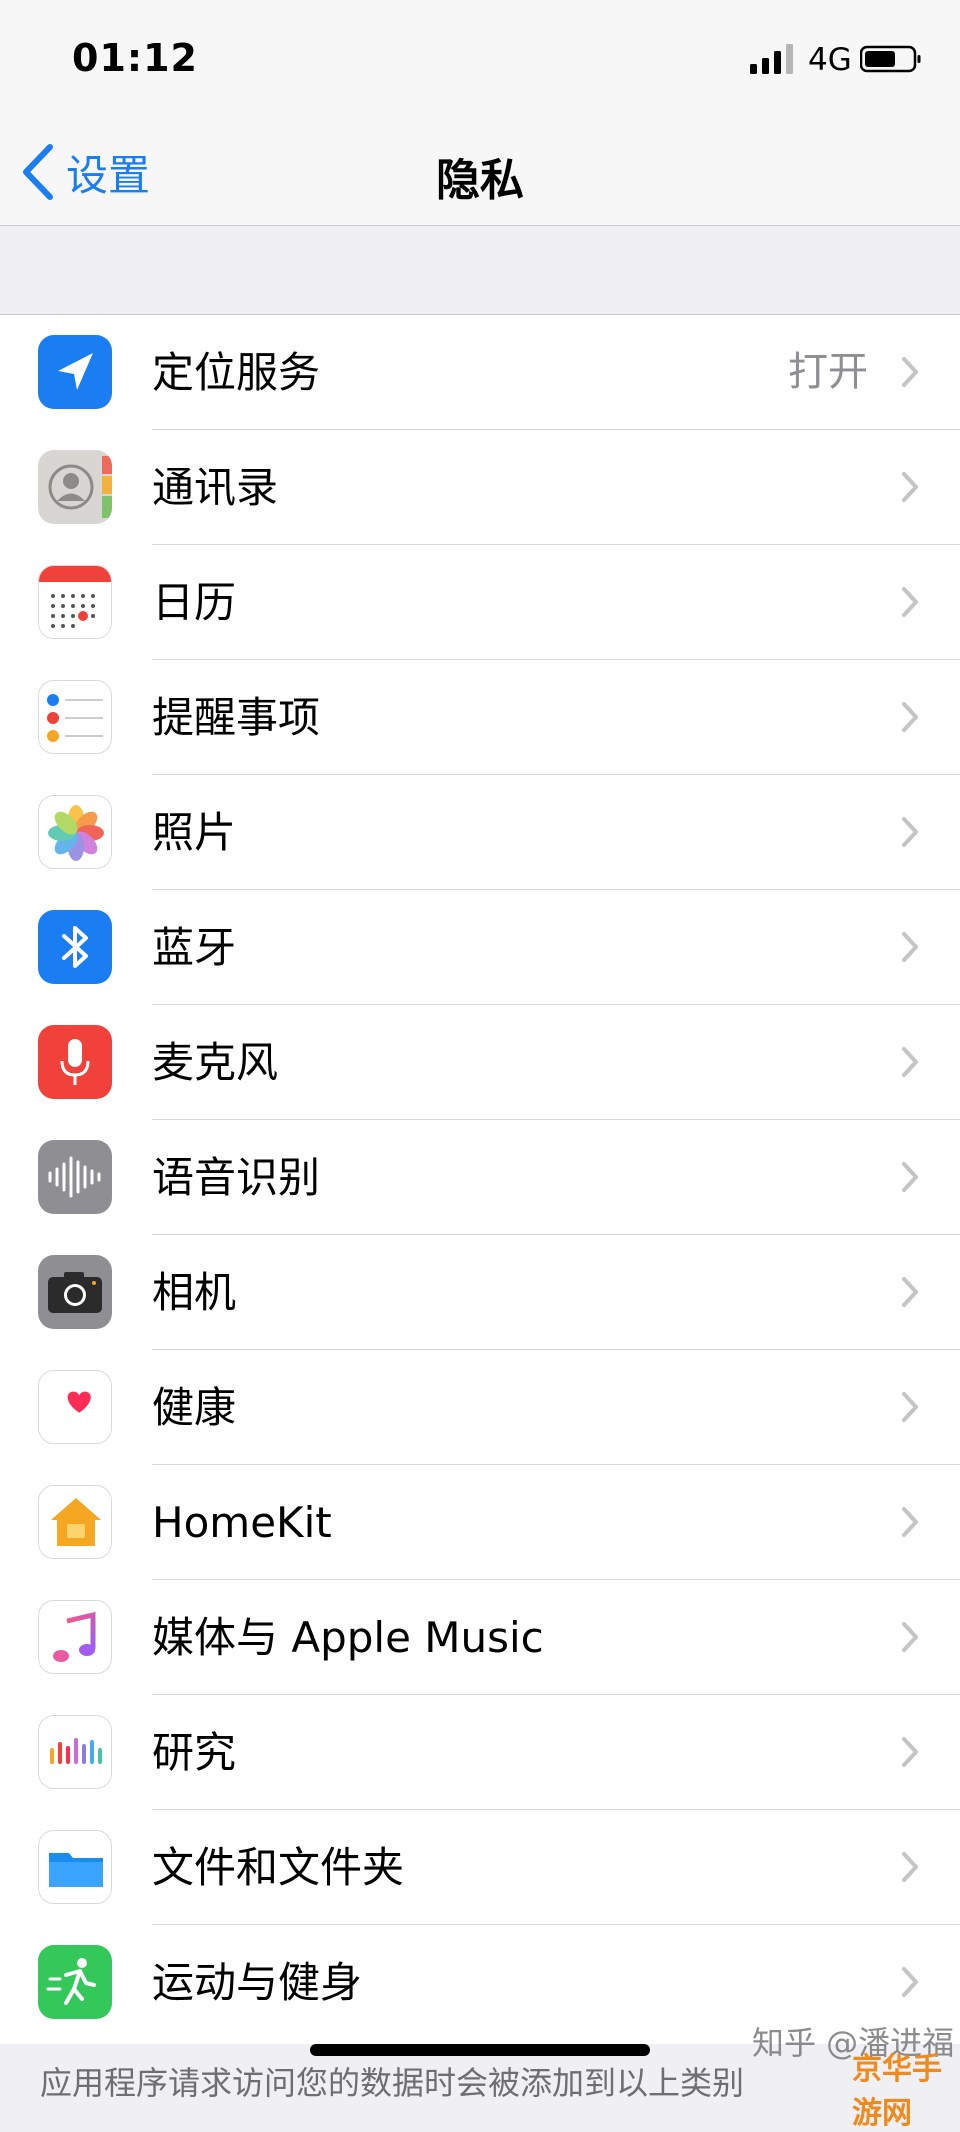 Image resolution: width=960 pixels, height=2132 pixels. What do you see at coordinates (194, 832) in the screenshot?
I see `list-item-label: 照片` at bounding box center [194, 832].